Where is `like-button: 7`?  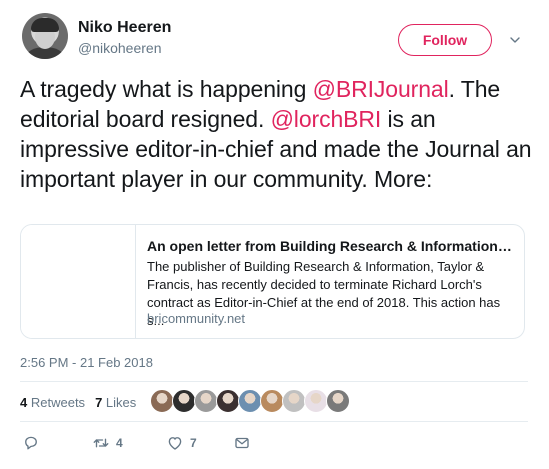
like-button: 7 is located at coordinates (181, 443).